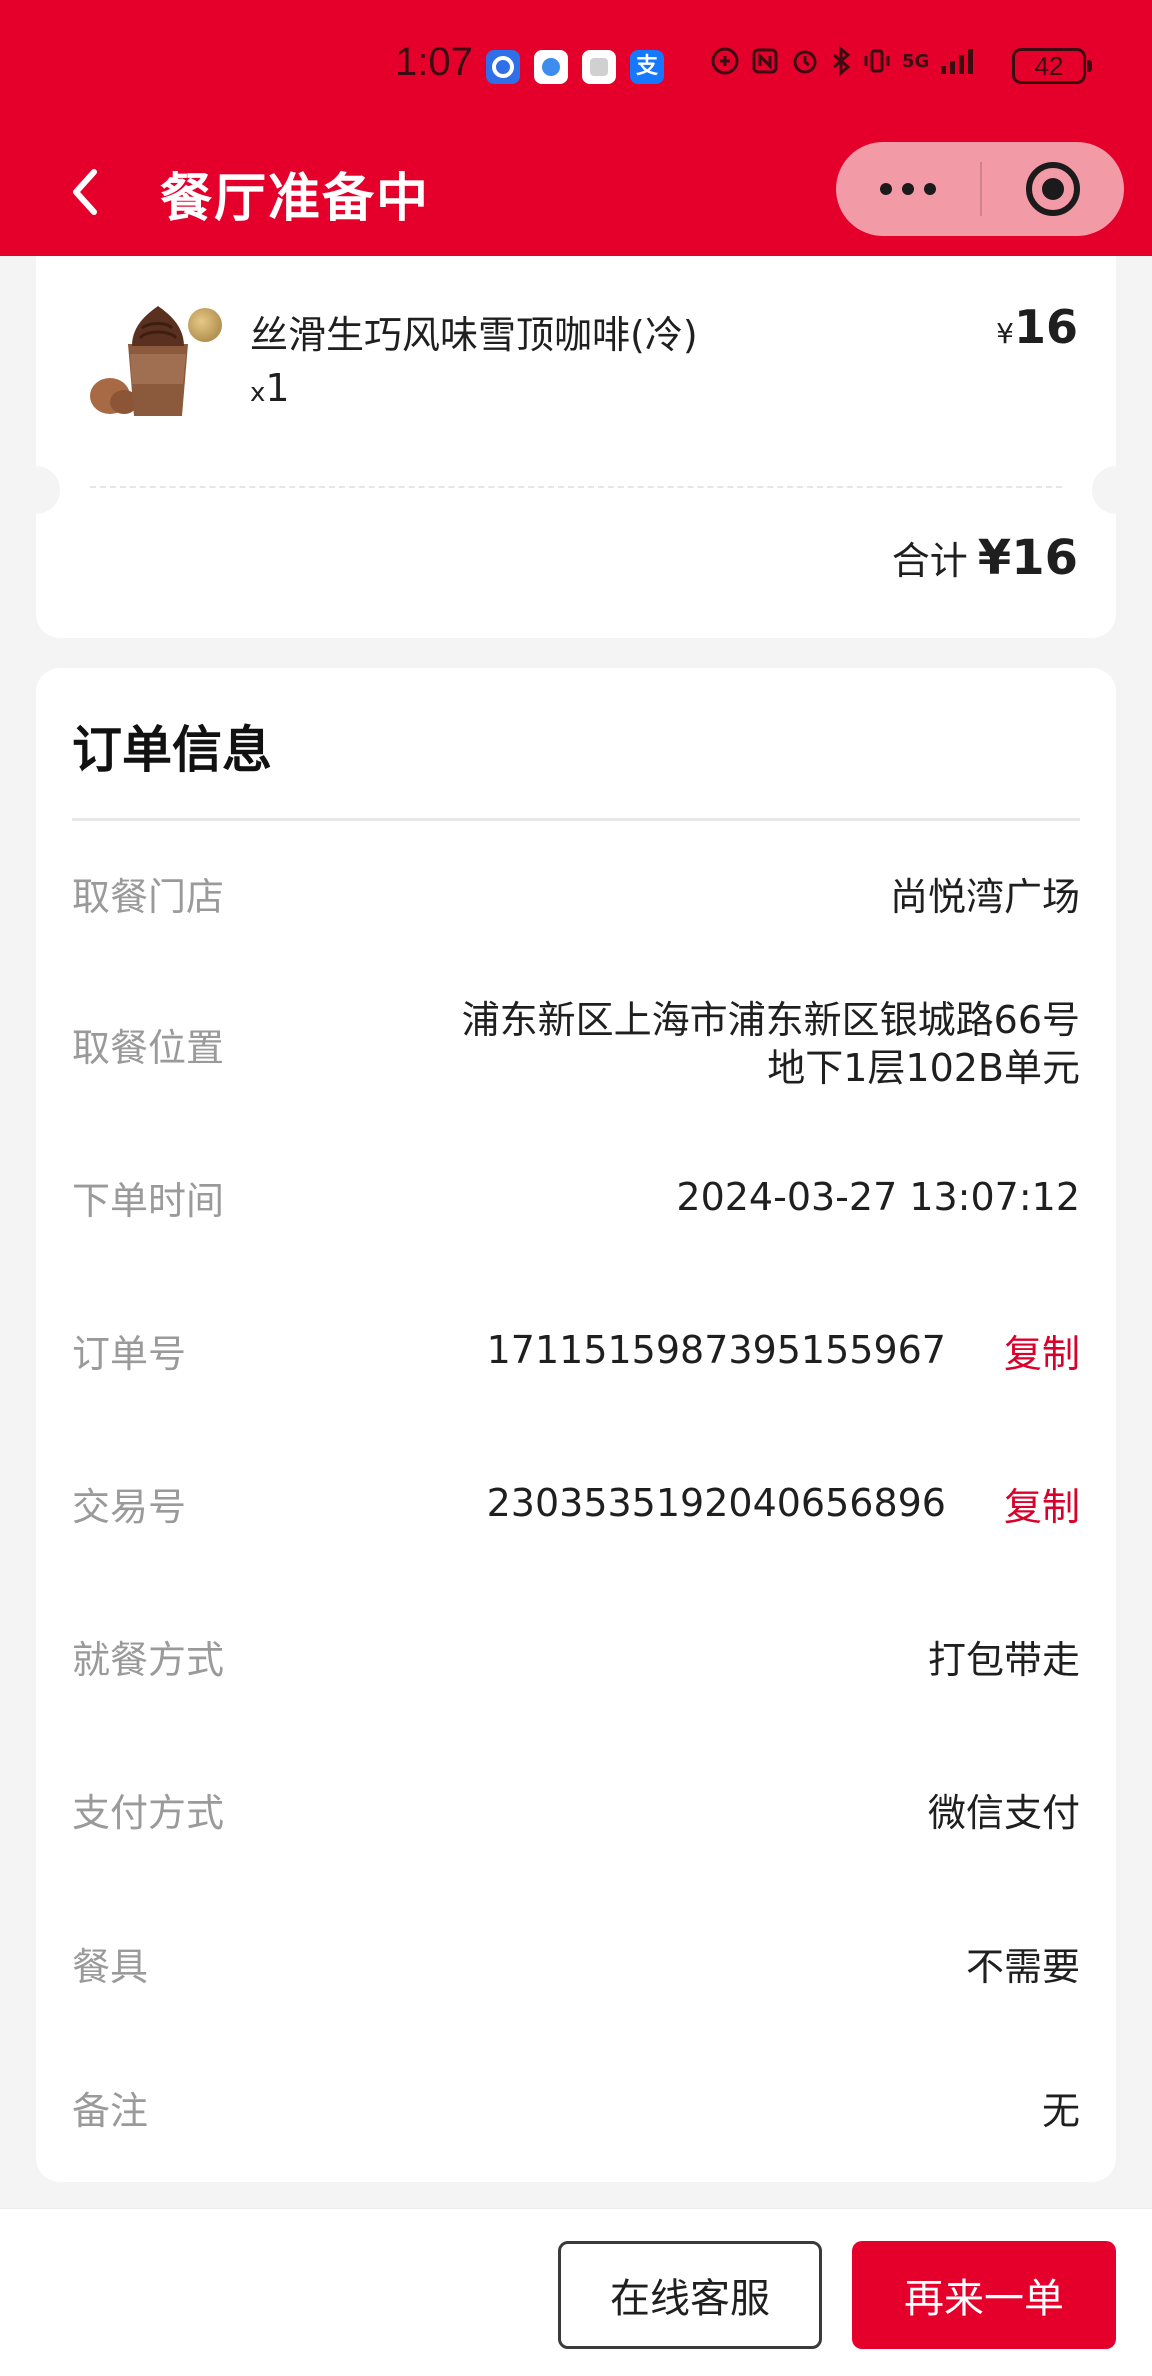 This screenshot has width=1152, height=2376. What do you see at coordinates (923, 1068) in the screenshot?
I see `address-line-2: 地下1层102B单元` at bounding box center [923, 1068].